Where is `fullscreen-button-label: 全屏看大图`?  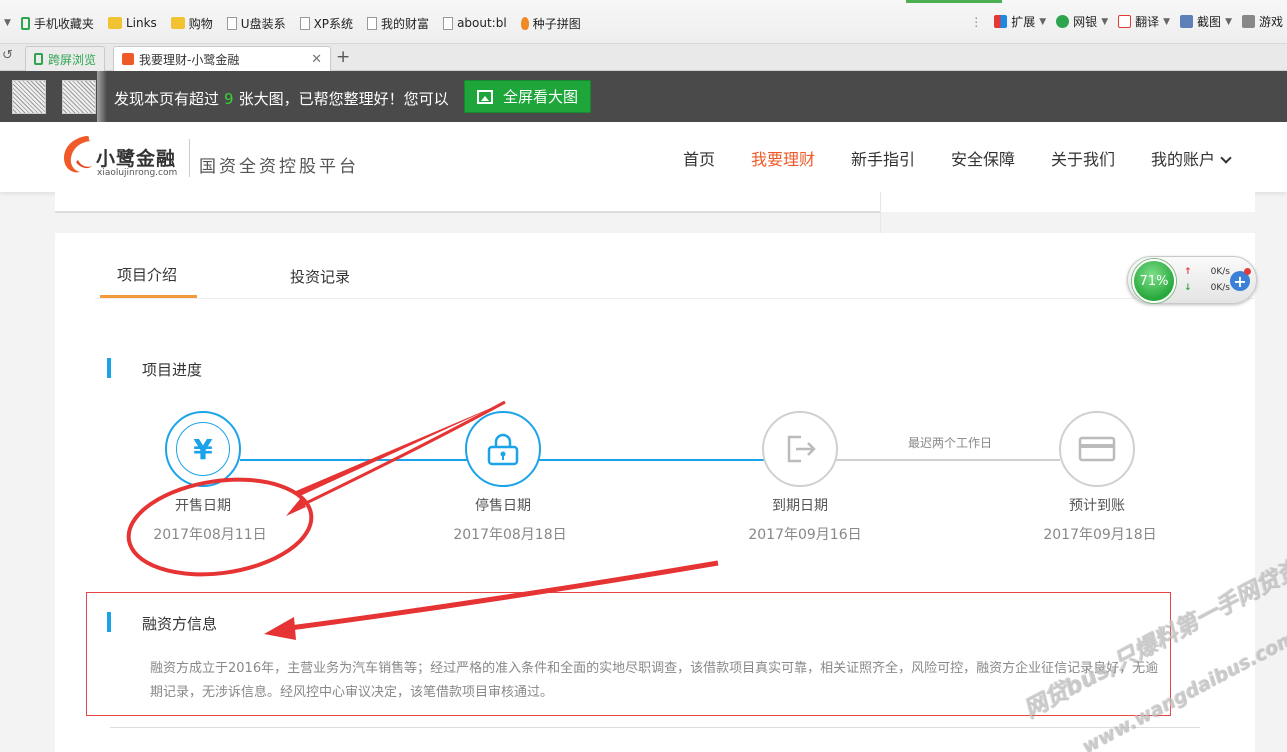
fullscreen-button-label: 全屏看大图 is located at coordinates (540, 97).